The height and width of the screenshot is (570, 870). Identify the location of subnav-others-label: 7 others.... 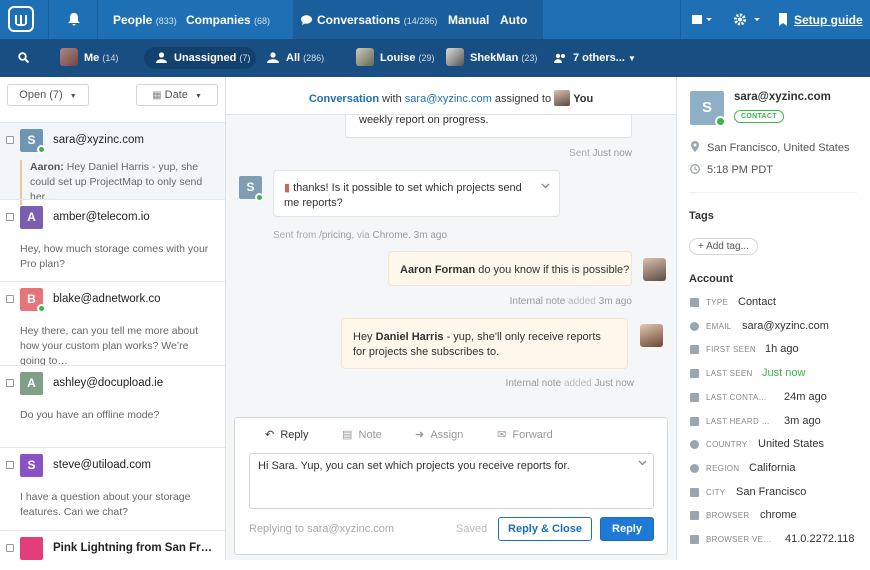
(599, 58).